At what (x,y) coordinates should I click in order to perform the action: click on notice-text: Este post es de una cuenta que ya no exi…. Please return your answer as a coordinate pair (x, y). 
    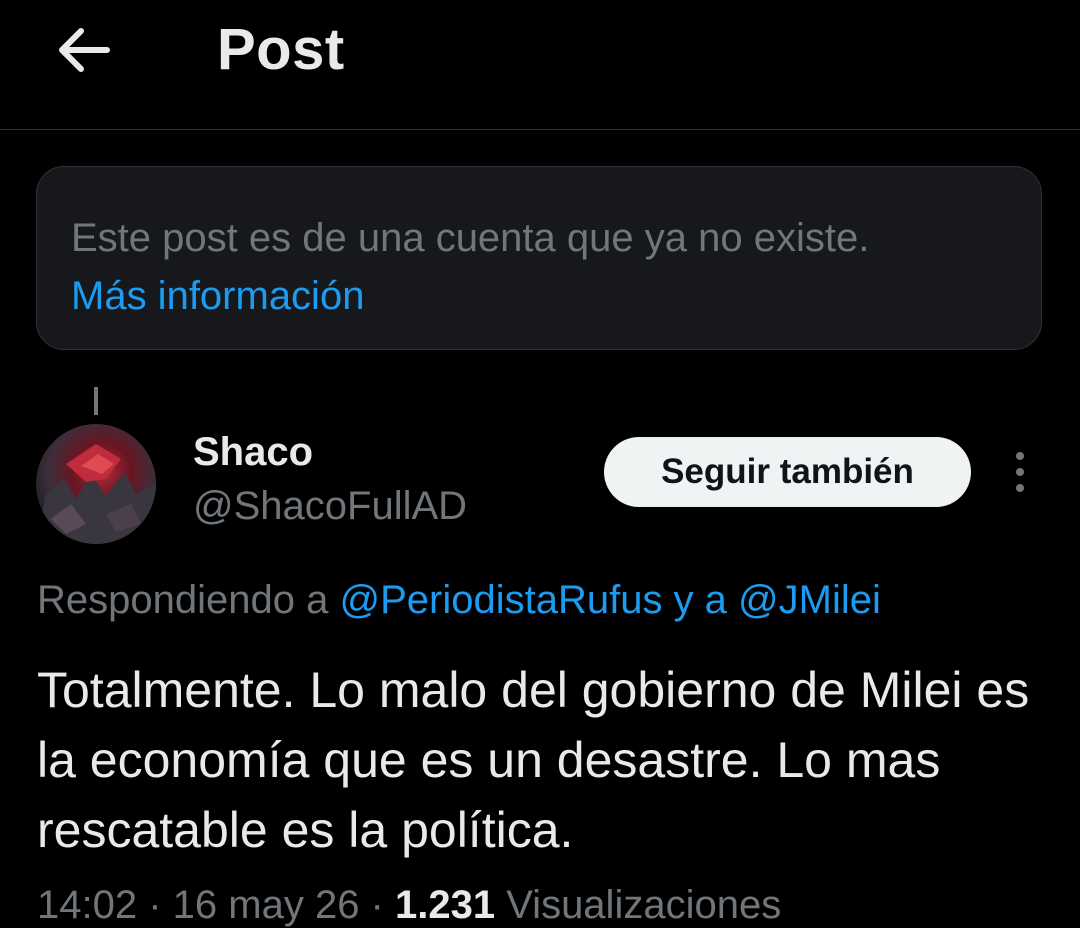
    Looking at the image, I should click on (470, 238).